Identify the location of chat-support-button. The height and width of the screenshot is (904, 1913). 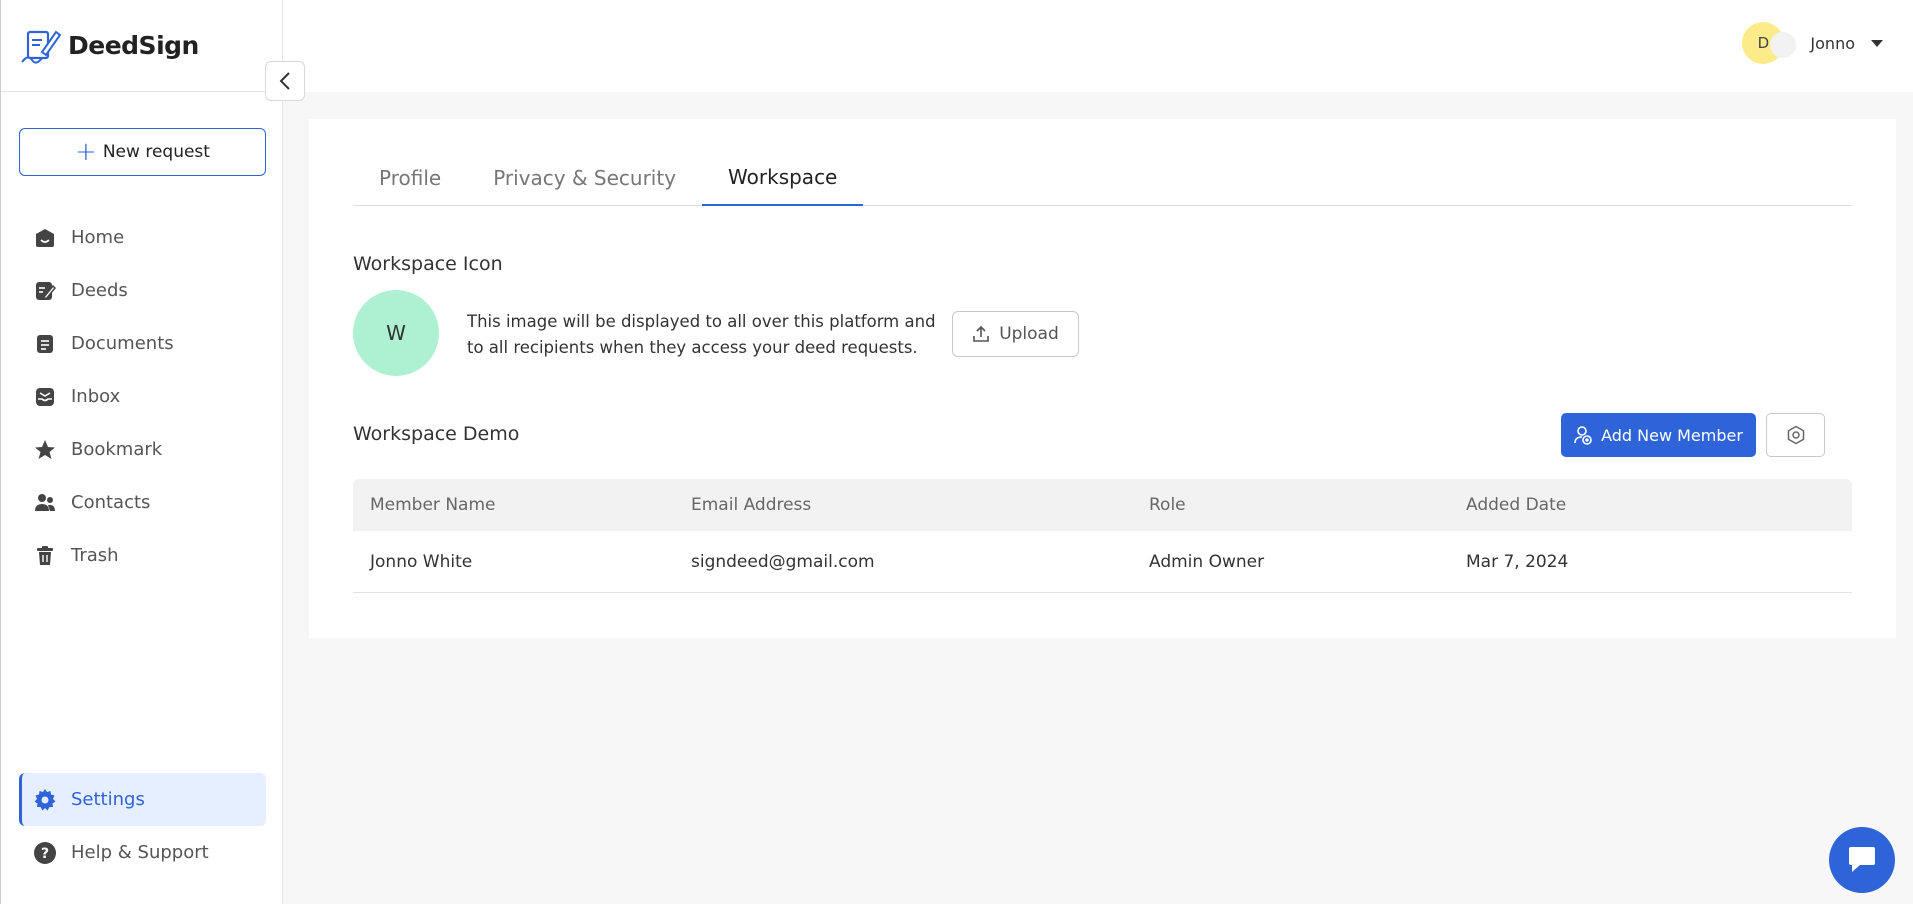
(1862, 860).